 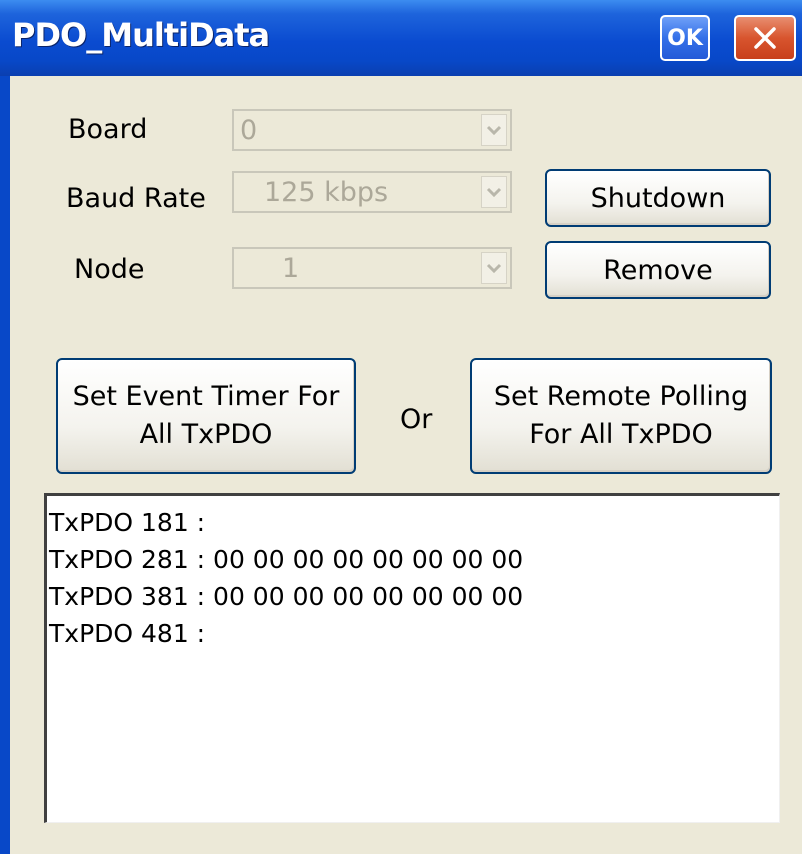 I want to click on close-button, so click(x=765, y=38).